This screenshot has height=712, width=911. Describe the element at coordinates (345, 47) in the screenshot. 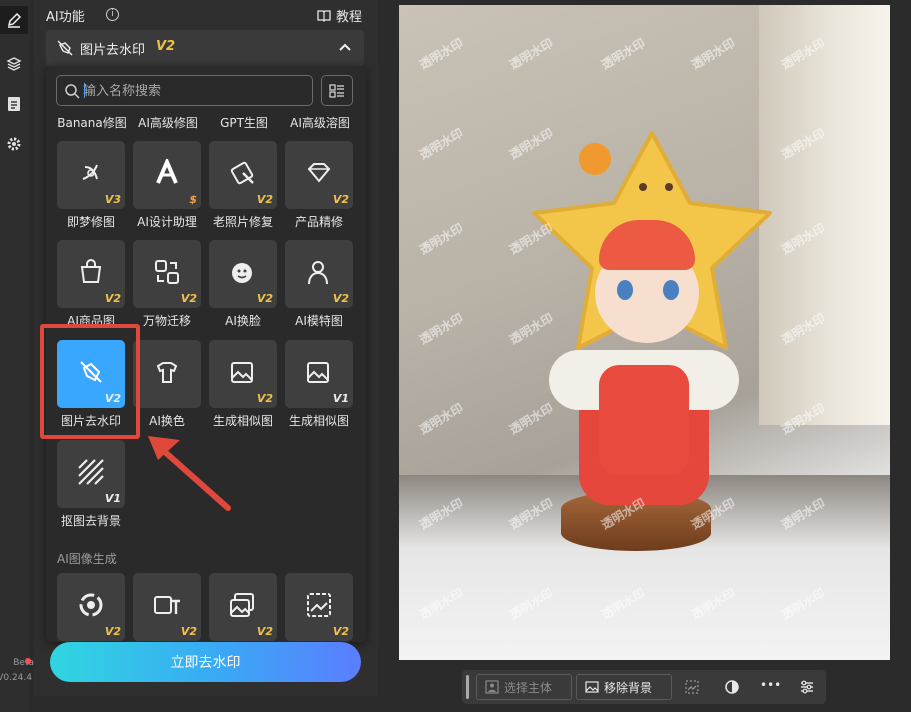

I see `chevron-up-icon` at that location.